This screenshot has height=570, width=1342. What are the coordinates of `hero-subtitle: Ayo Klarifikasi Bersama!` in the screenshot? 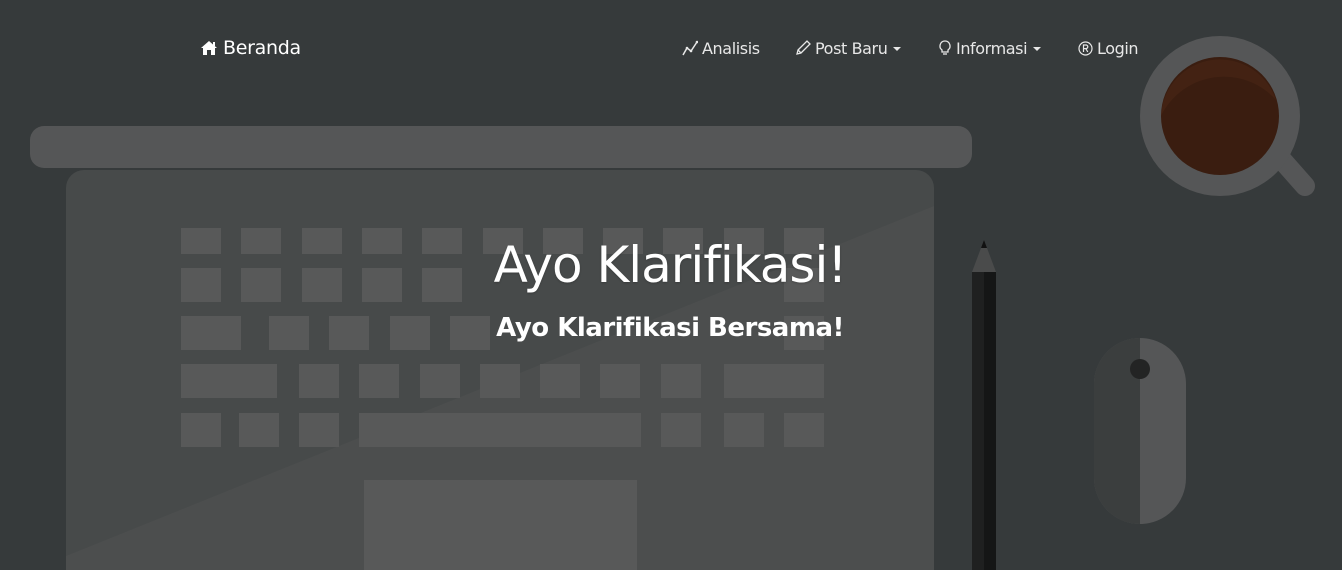 It's located at (670, 328).